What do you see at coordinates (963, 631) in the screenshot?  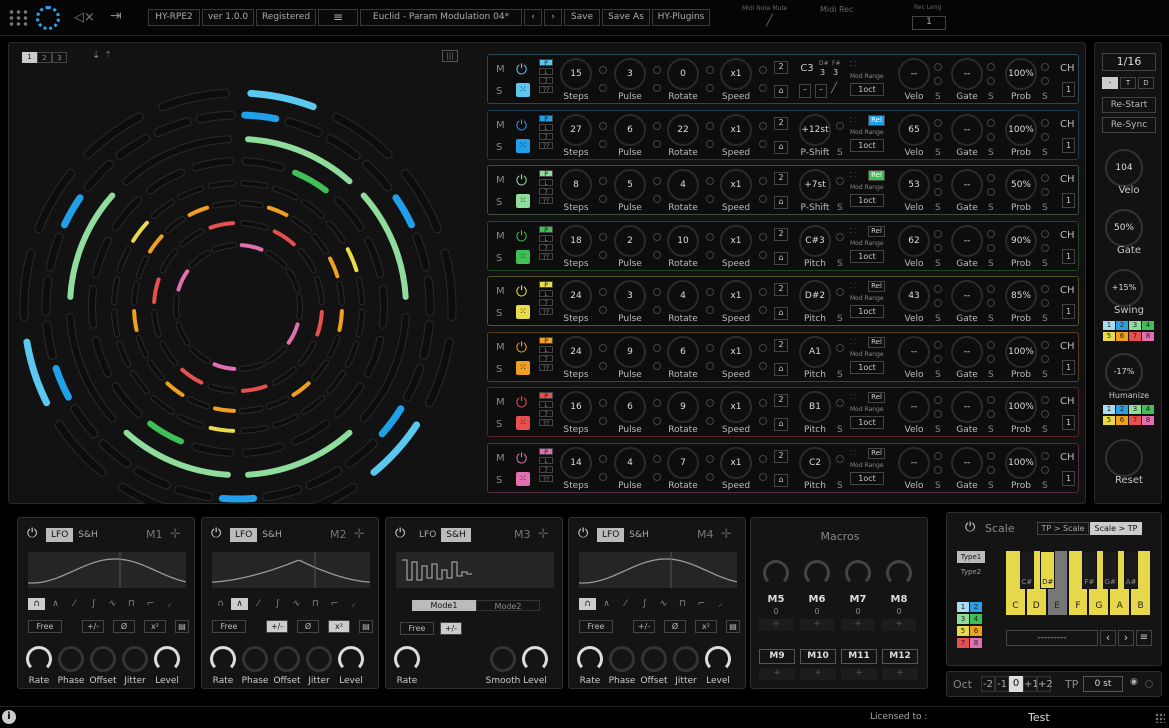 I see `scale-track-toggle: 5` at bounding box center [963, 631].